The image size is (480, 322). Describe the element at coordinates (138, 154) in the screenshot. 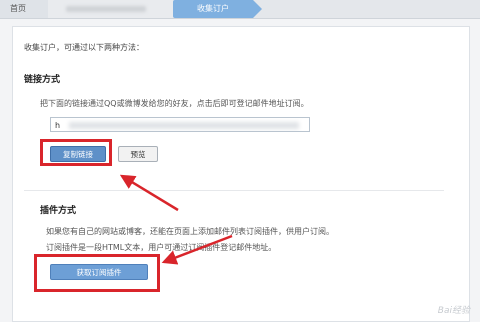

I see `preview-button: 预览` at that location.